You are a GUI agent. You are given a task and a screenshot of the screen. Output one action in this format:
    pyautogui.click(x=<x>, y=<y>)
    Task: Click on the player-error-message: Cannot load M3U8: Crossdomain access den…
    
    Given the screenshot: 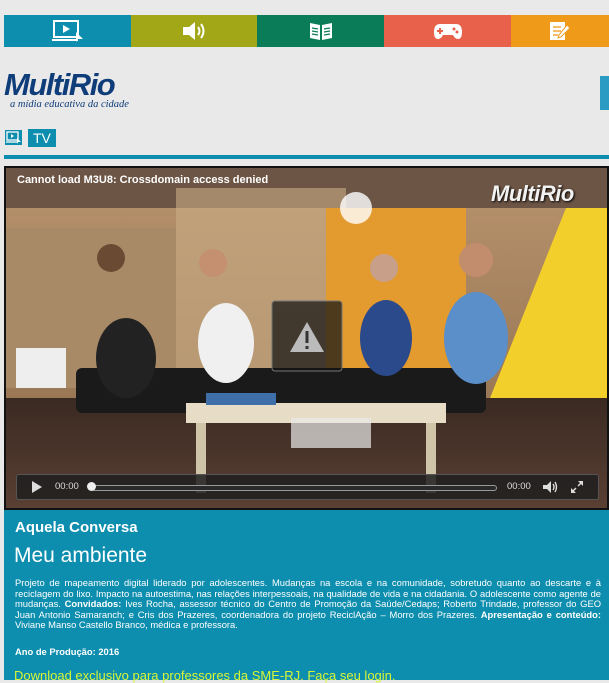 What is the action you would take?
    pyautogui.click(x=143, y=180)
    